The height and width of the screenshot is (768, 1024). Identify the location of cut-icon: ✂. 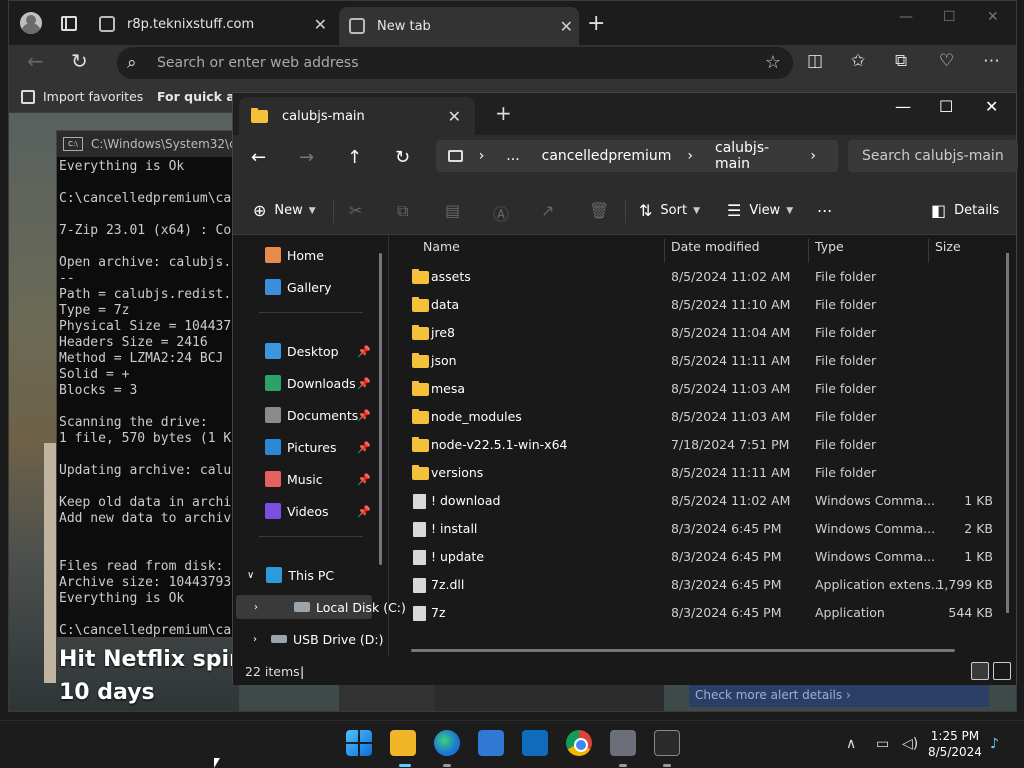
(355, 210).